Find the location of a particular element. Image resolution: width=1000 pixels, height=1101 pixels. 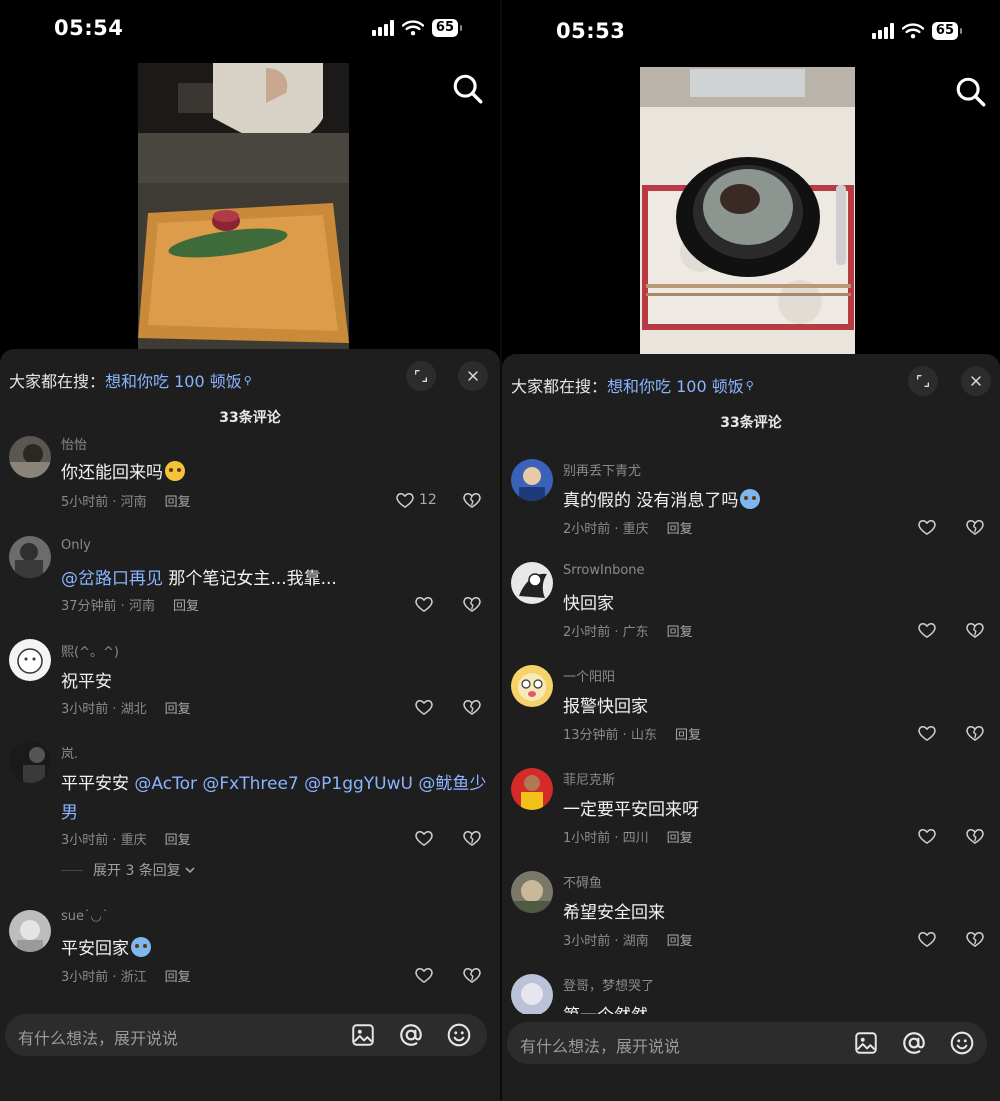

comment-item: Only @岔路口再见 那个笔记女主...我靠... 37分钟前 · 河南 回复 is located at coordinates (250, 581).